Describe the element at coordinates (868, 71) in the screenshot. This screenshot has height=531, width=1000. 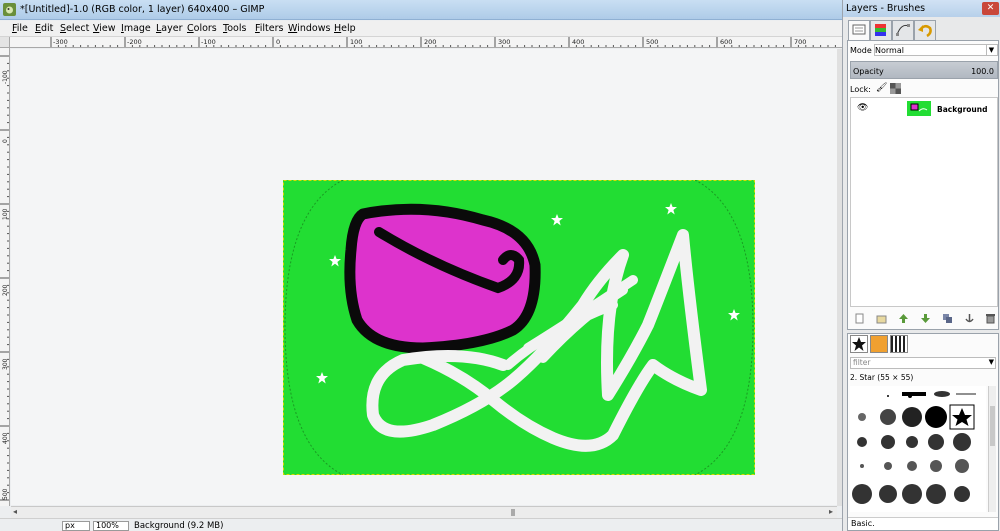
I see `opacity-label: Opacity` at that location.